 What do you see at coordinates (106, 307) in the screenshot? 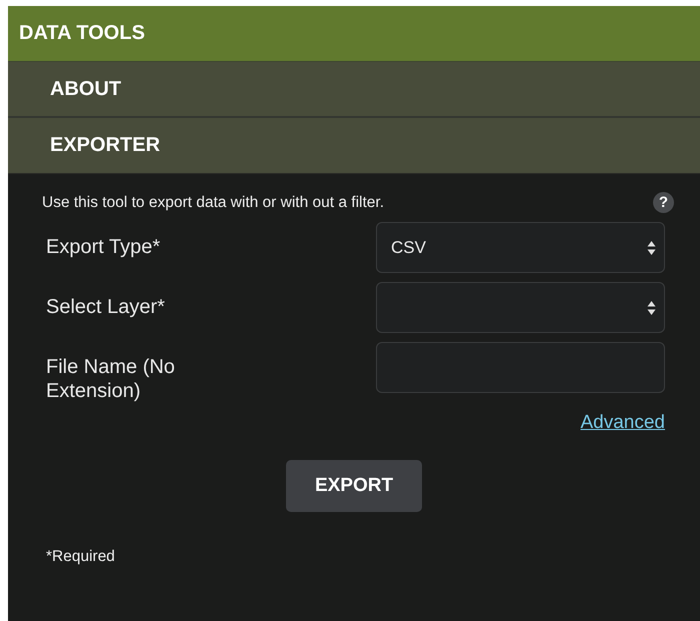
I see `field-label: Select Layer*` at bounding box center [106, 307].